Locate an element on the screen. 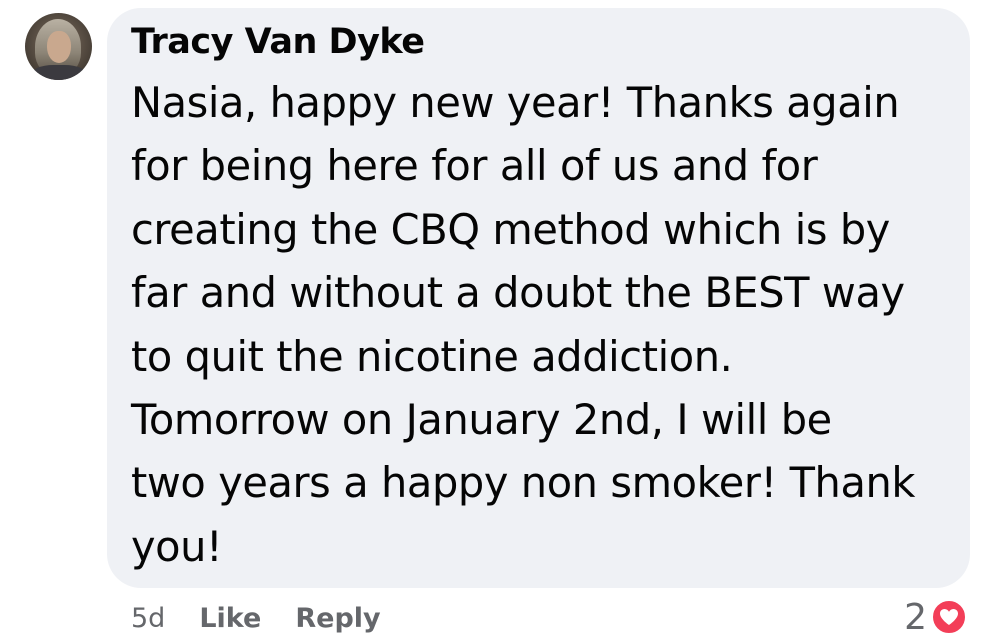 The image size is (1000, 644). avatar is located at coordinates (58, 46).